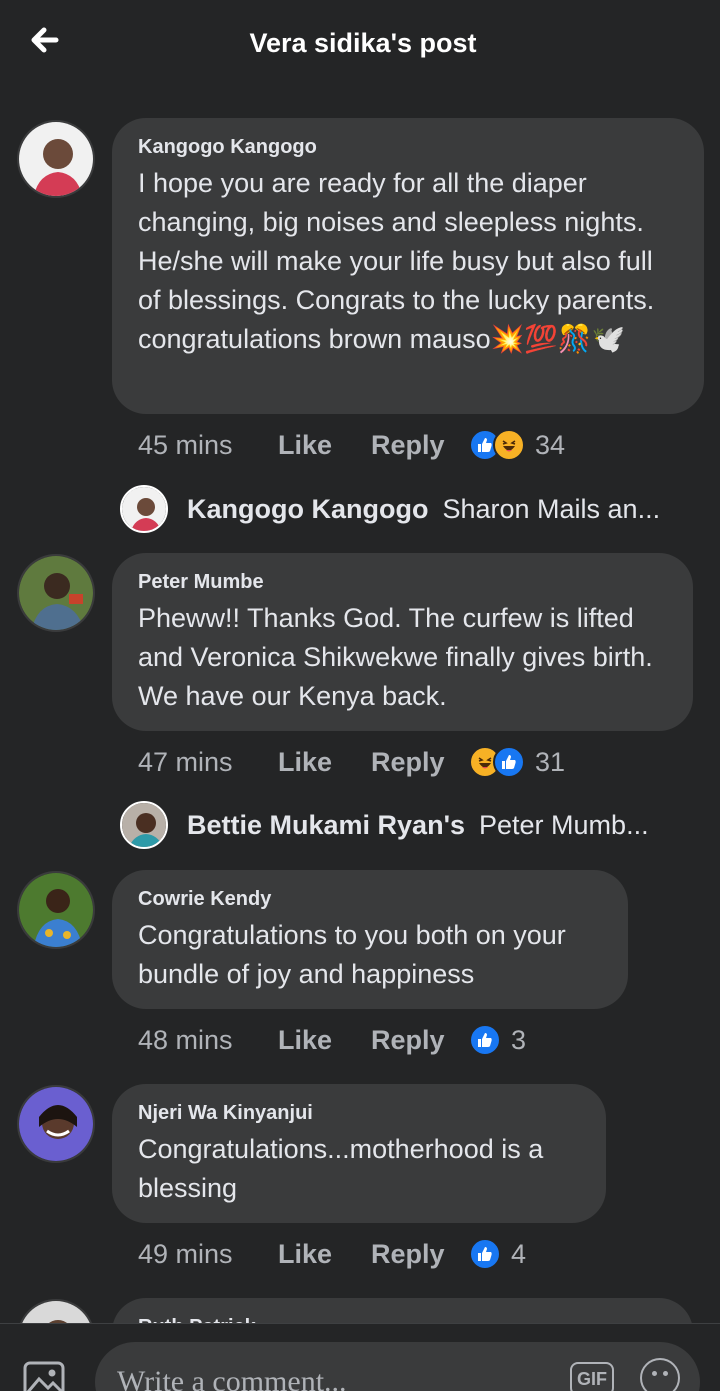  What do you see at coordinates (363, 43) in the screenshot?
I see `page-title: Vera sidika's post` at bounding box center [363, 43].